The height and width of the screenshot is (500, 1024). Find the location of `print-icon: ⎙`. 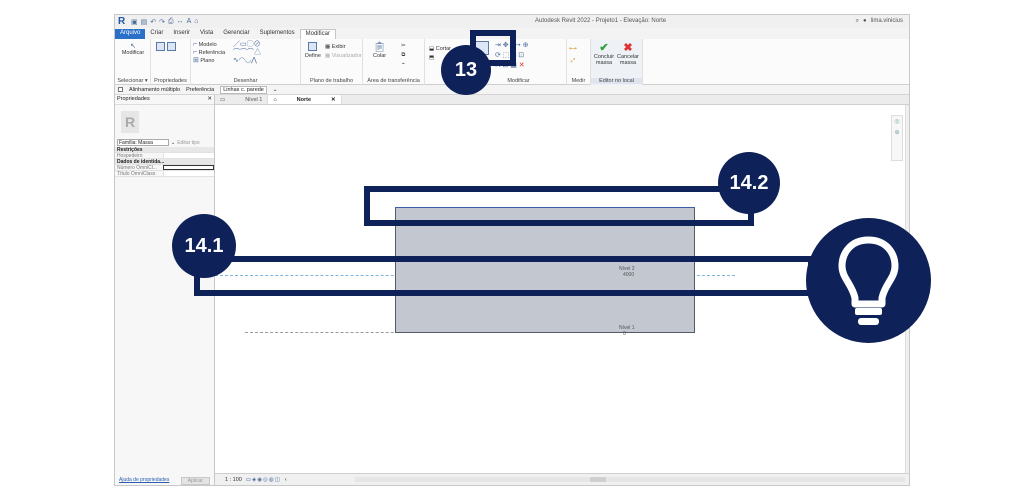

print-icon: ⎙ is located at coordinates (171, 22).